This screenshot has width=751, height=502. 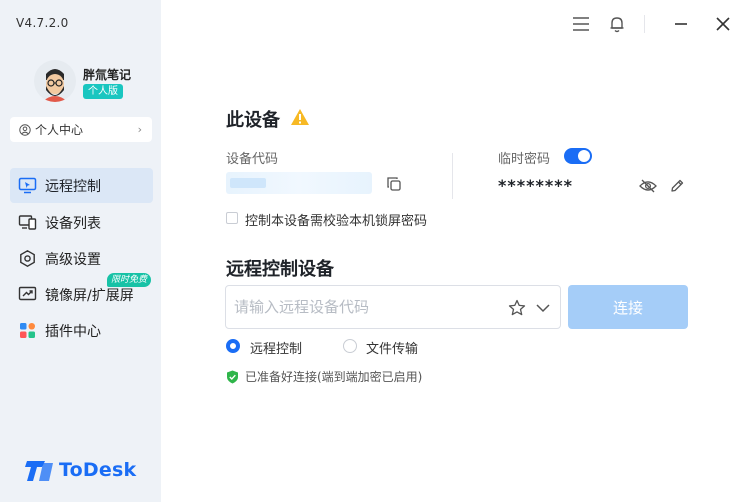 I want to click on promo-badge: 限时免费, so click(x=129, y=280).